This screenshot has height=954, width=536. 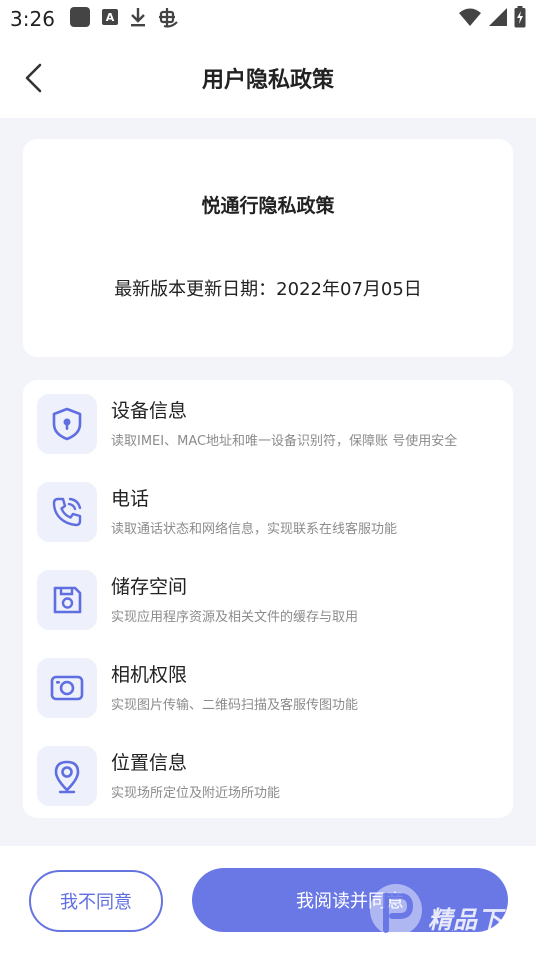 I want to click on permission-title: 电话, so click(x=130, y=499).